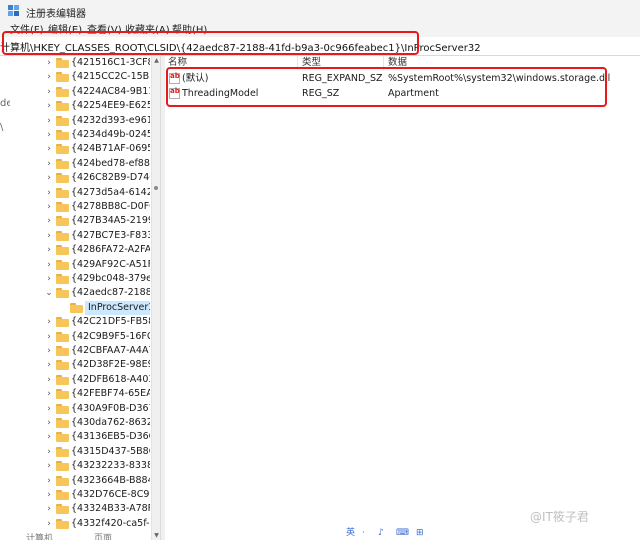  What do you see at coordinates (80, 337) in the screenshot?
I see `tree-item: › {42C9B9F5-16FC-4` at bounding box center [80, 337].